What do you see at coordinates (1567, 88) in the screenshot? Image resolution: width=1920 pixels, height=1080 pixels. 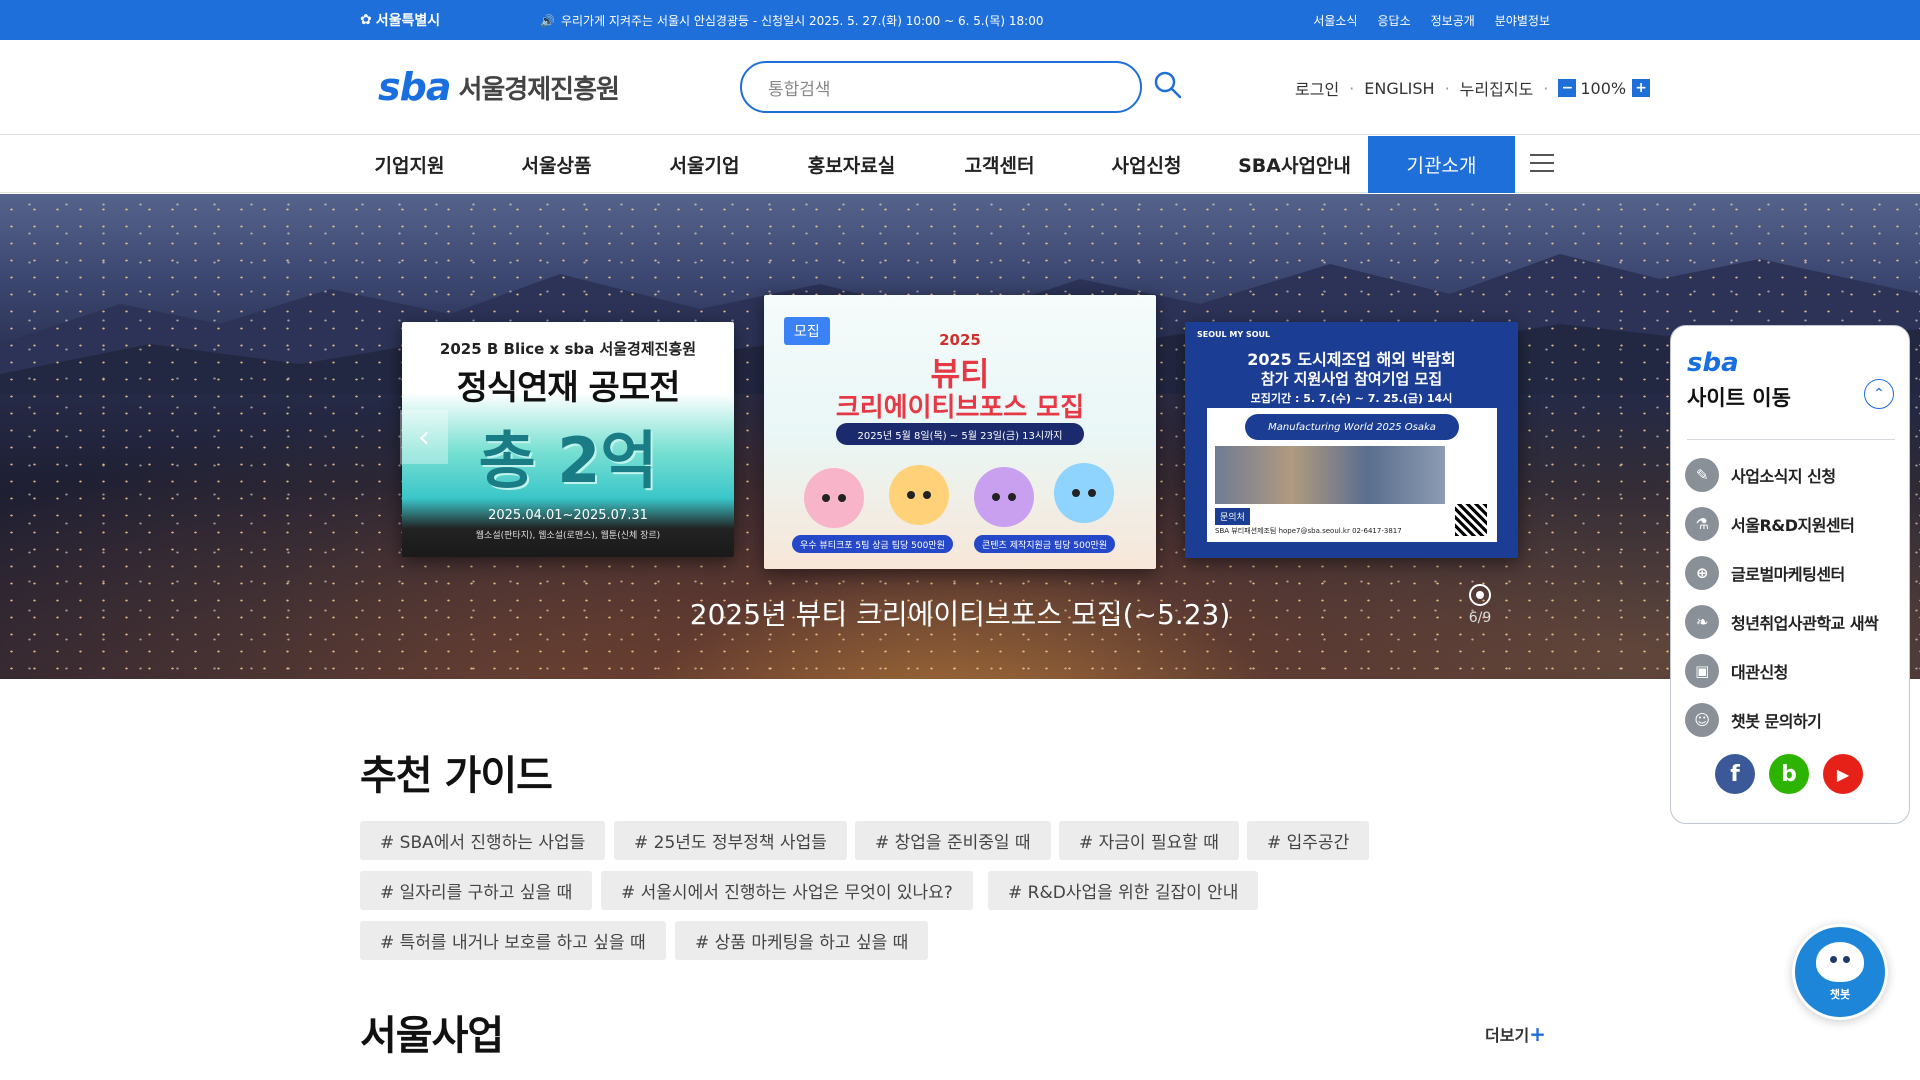 I see `zoom-out-button: −` at bounding box center [1567, 88].